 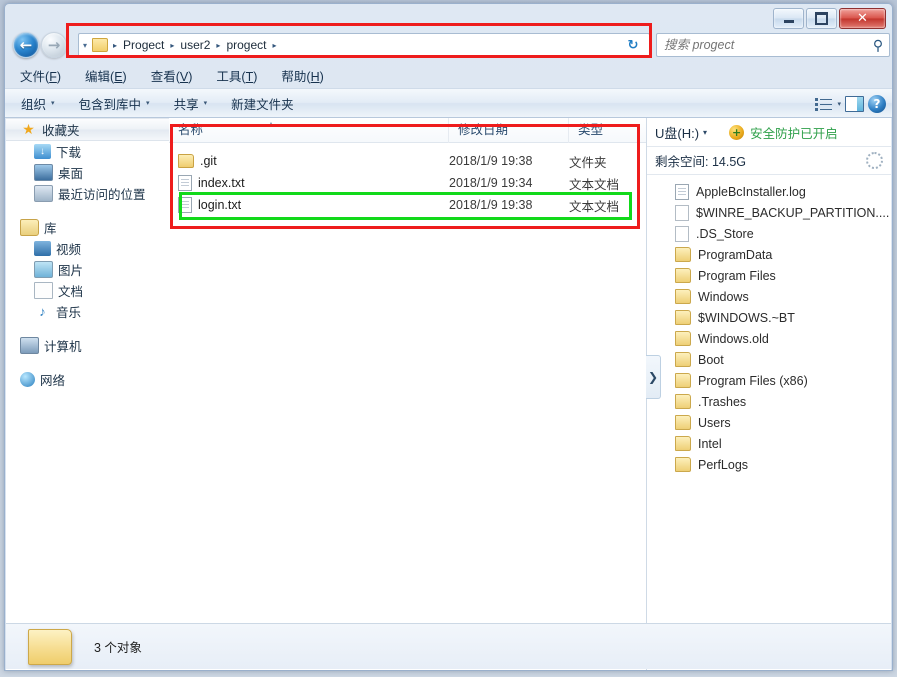 What do you see at coordinates (821, 18) in the screenshot?
I see `maximize-button` at bounding box center [821, 18].